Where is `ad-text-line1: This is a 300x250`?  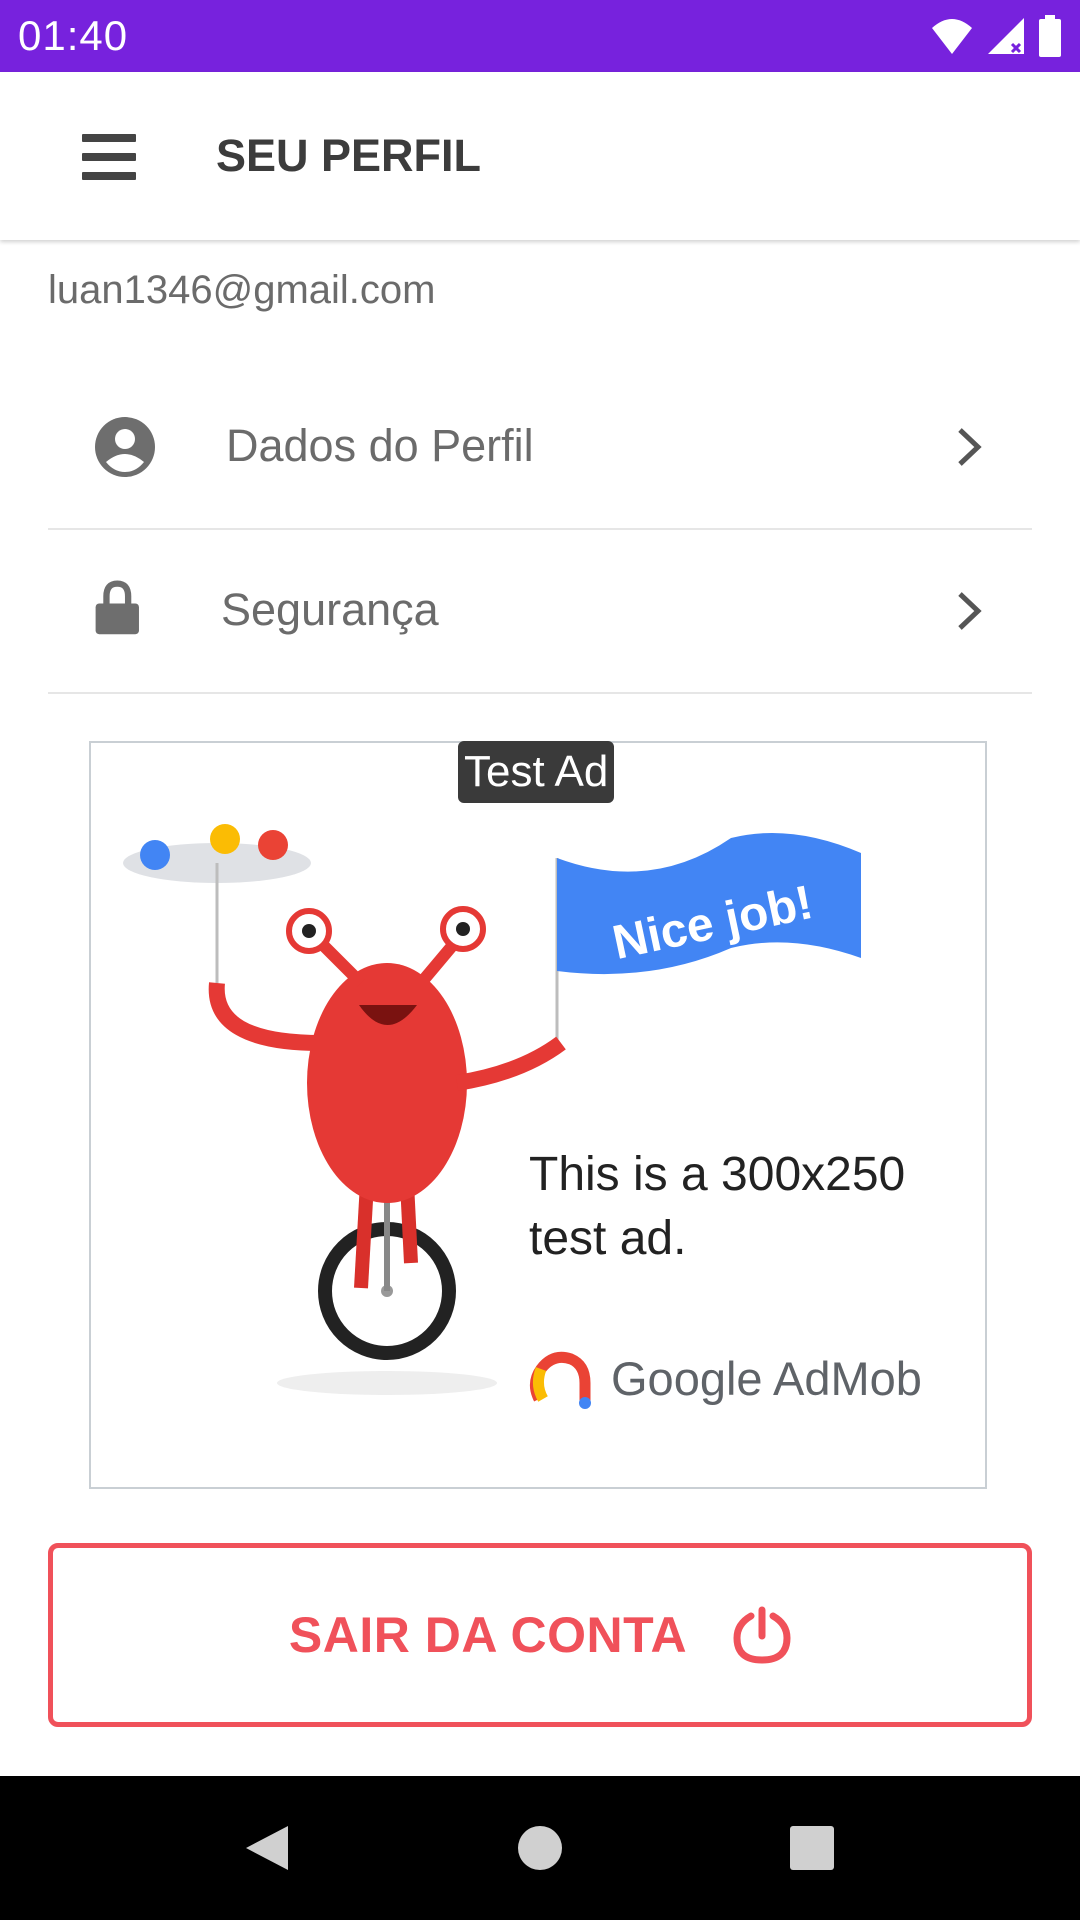
ad-text-line1: This is a 300x250 is located at coordinates (717, 1174).